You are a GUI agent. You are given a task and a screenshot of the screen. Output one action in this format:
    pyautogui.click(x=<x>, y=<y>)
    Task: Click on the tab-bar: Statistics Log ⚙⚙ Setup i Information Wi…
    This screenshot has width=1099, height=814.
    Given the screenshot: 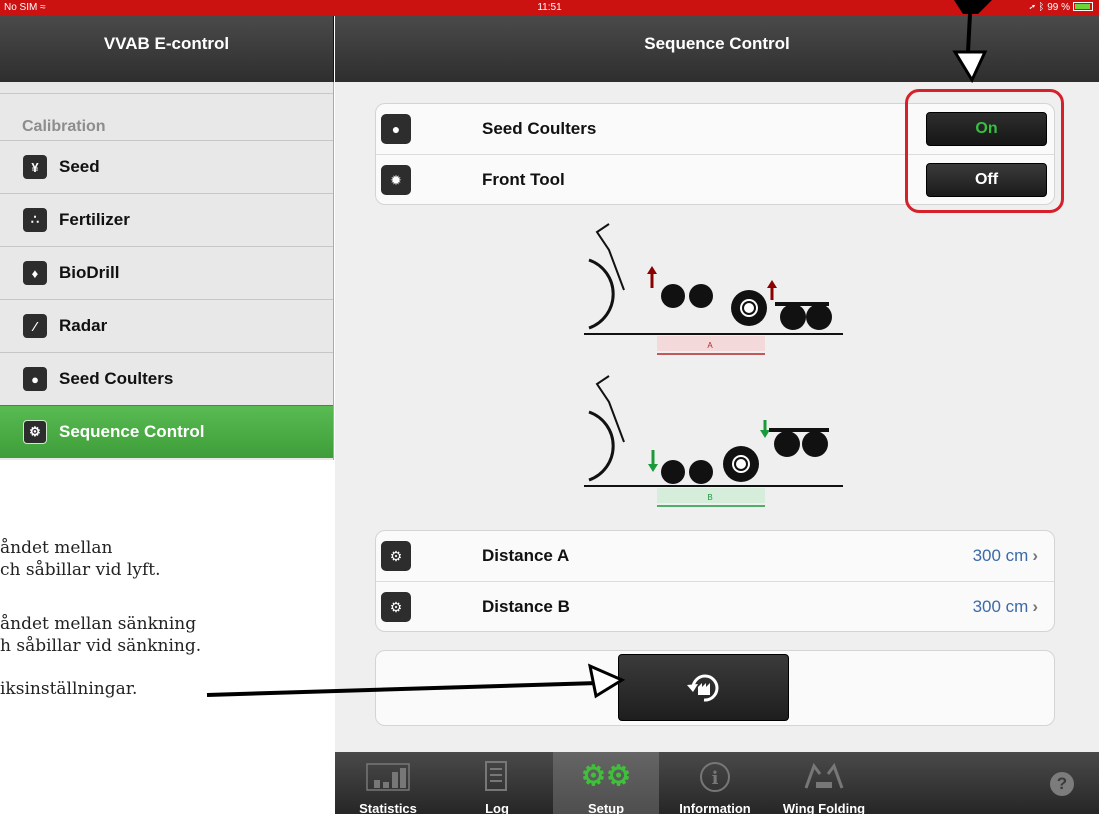 What is the action you would take?
    pyautogui.click(x=717, y=783)
    